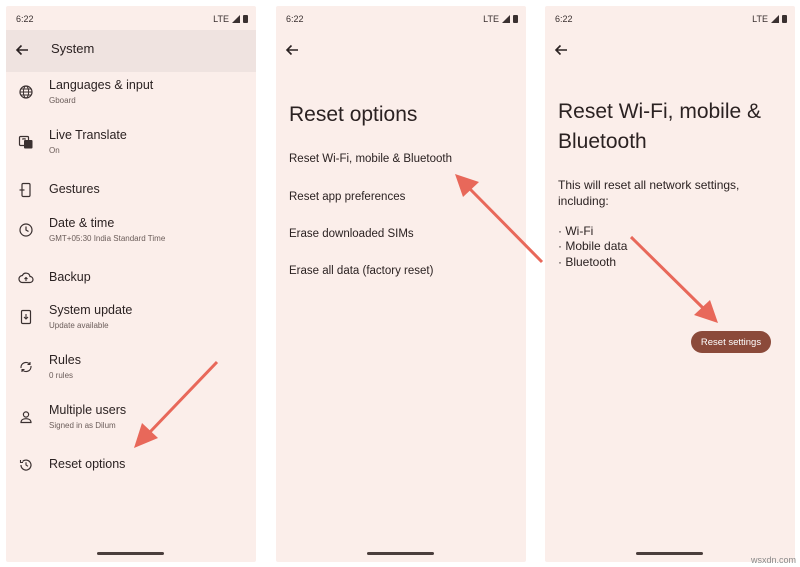 This screenshot has width=800, height=567. Describe the element at coordinates (499, 219) in the screenshot. I see `arrow-to-reset-wifi-option` at that location.